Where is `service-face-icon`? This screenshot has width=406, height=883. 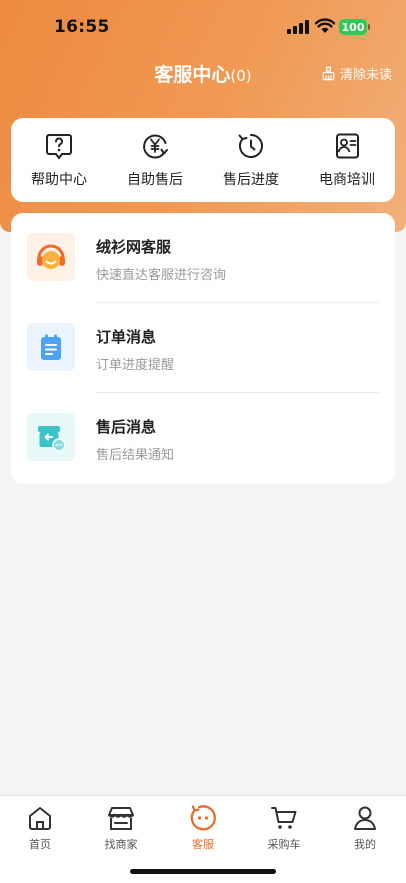 service-face-icon is located at coordinates (203, 818).